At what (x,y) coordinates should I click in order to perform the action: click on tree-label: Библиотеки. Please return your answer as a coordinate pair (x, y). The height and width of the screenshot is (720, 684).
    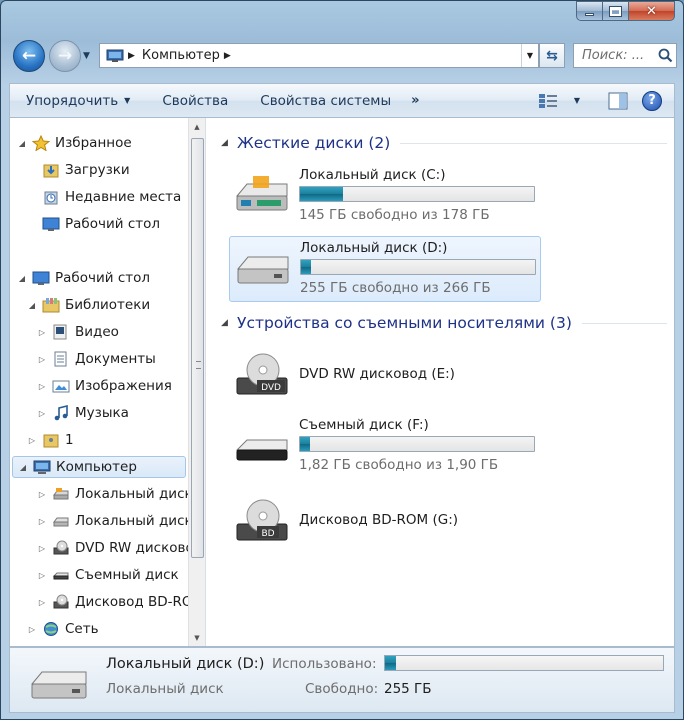
    Looking at the image, I should click on (108, 305).